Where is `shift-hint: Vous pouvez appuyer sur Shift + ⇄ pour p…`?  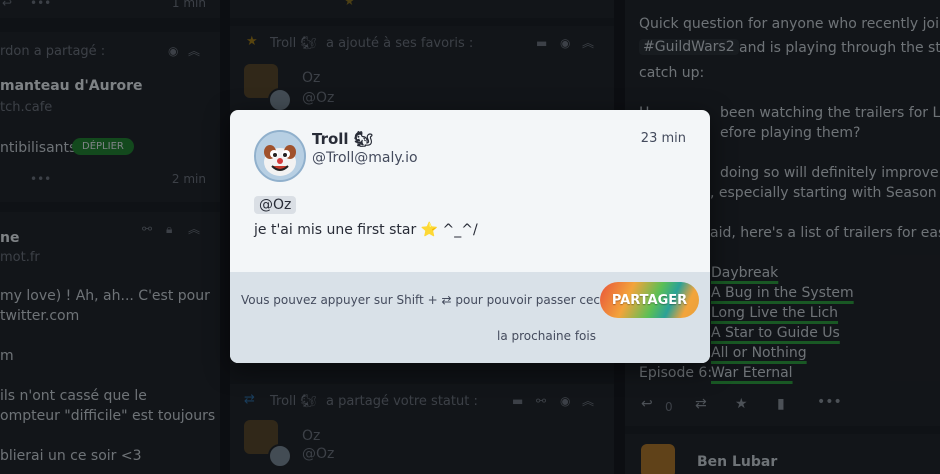
shift-hint: Vous pouvez appuyer sur Shift + ⇄ pour p… is located at coordinates (424, 300).